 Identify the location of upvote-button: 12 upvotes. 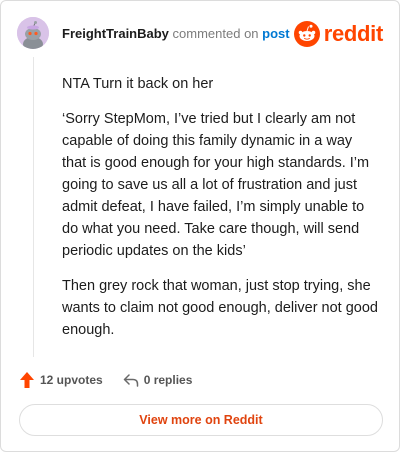
(61, 380).